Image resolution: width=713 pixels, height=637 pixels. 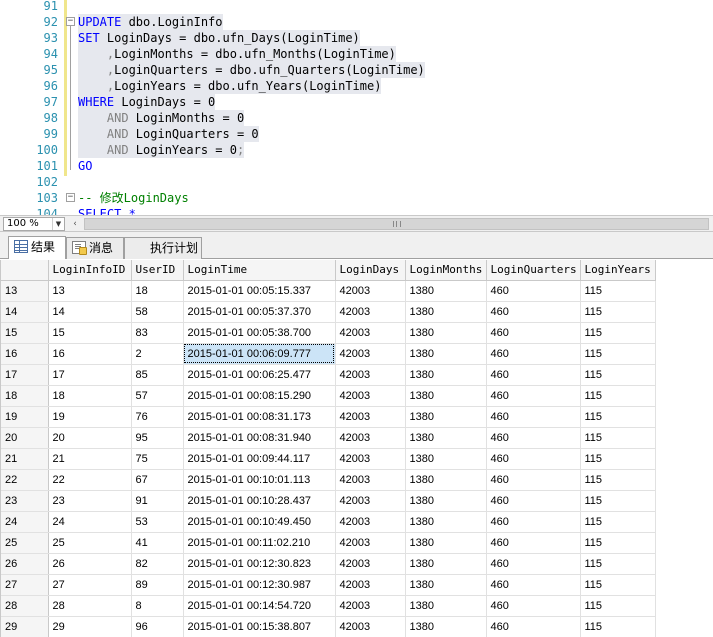 I want to click on row-number: 25, so click(x=25, y=543).